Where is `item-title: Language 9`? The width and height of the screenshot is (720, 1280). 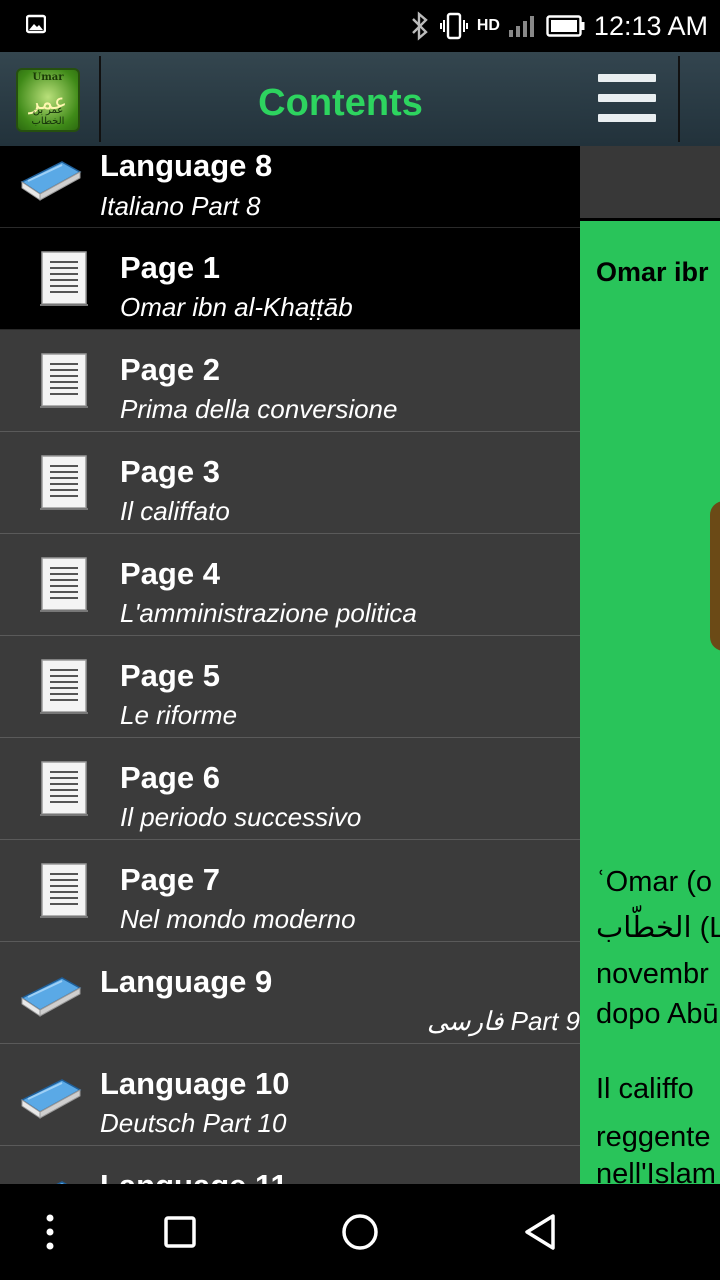
item-title: Language 9 is located at coordinates (186, 981).